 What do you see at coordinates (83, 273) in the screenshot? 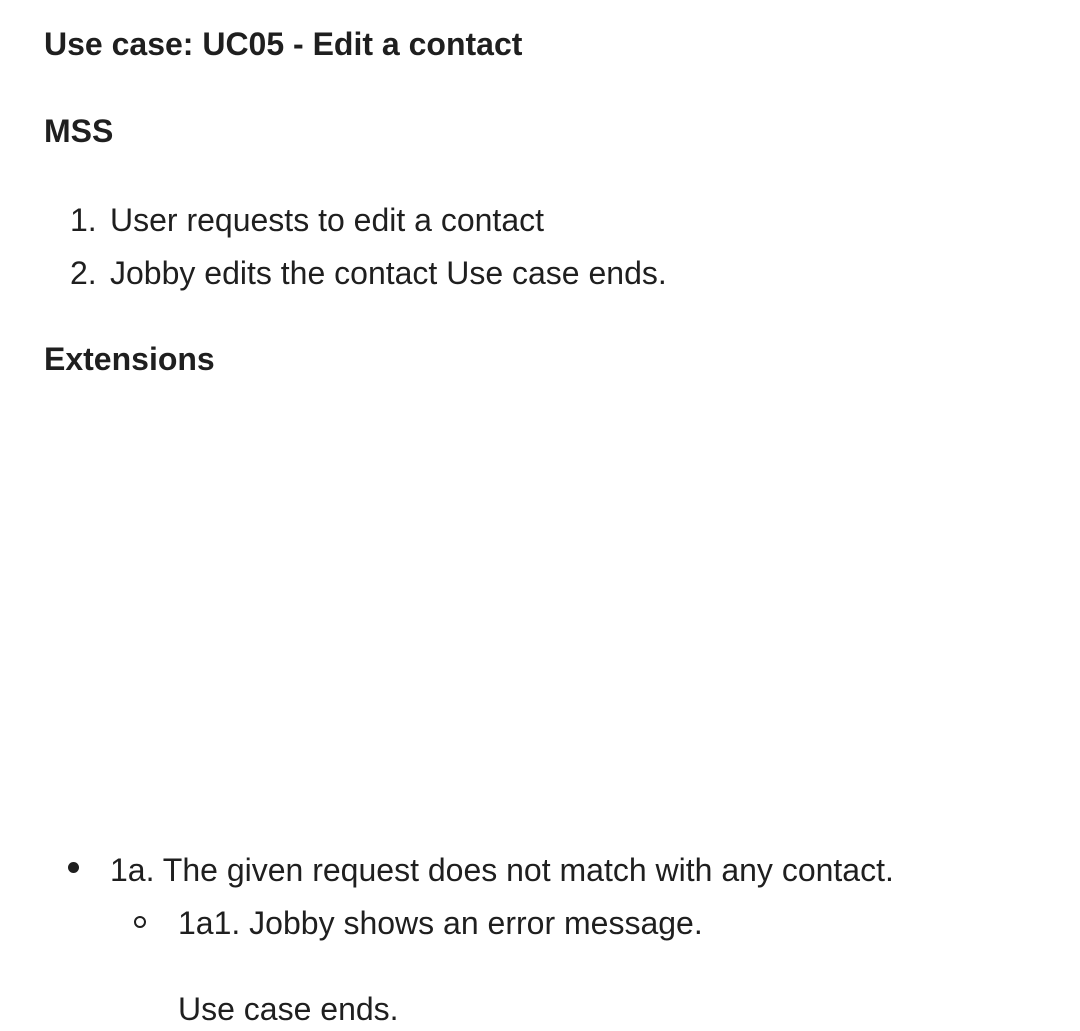
I see `mss-step-number: 2.` at bounding box center [83, 273].